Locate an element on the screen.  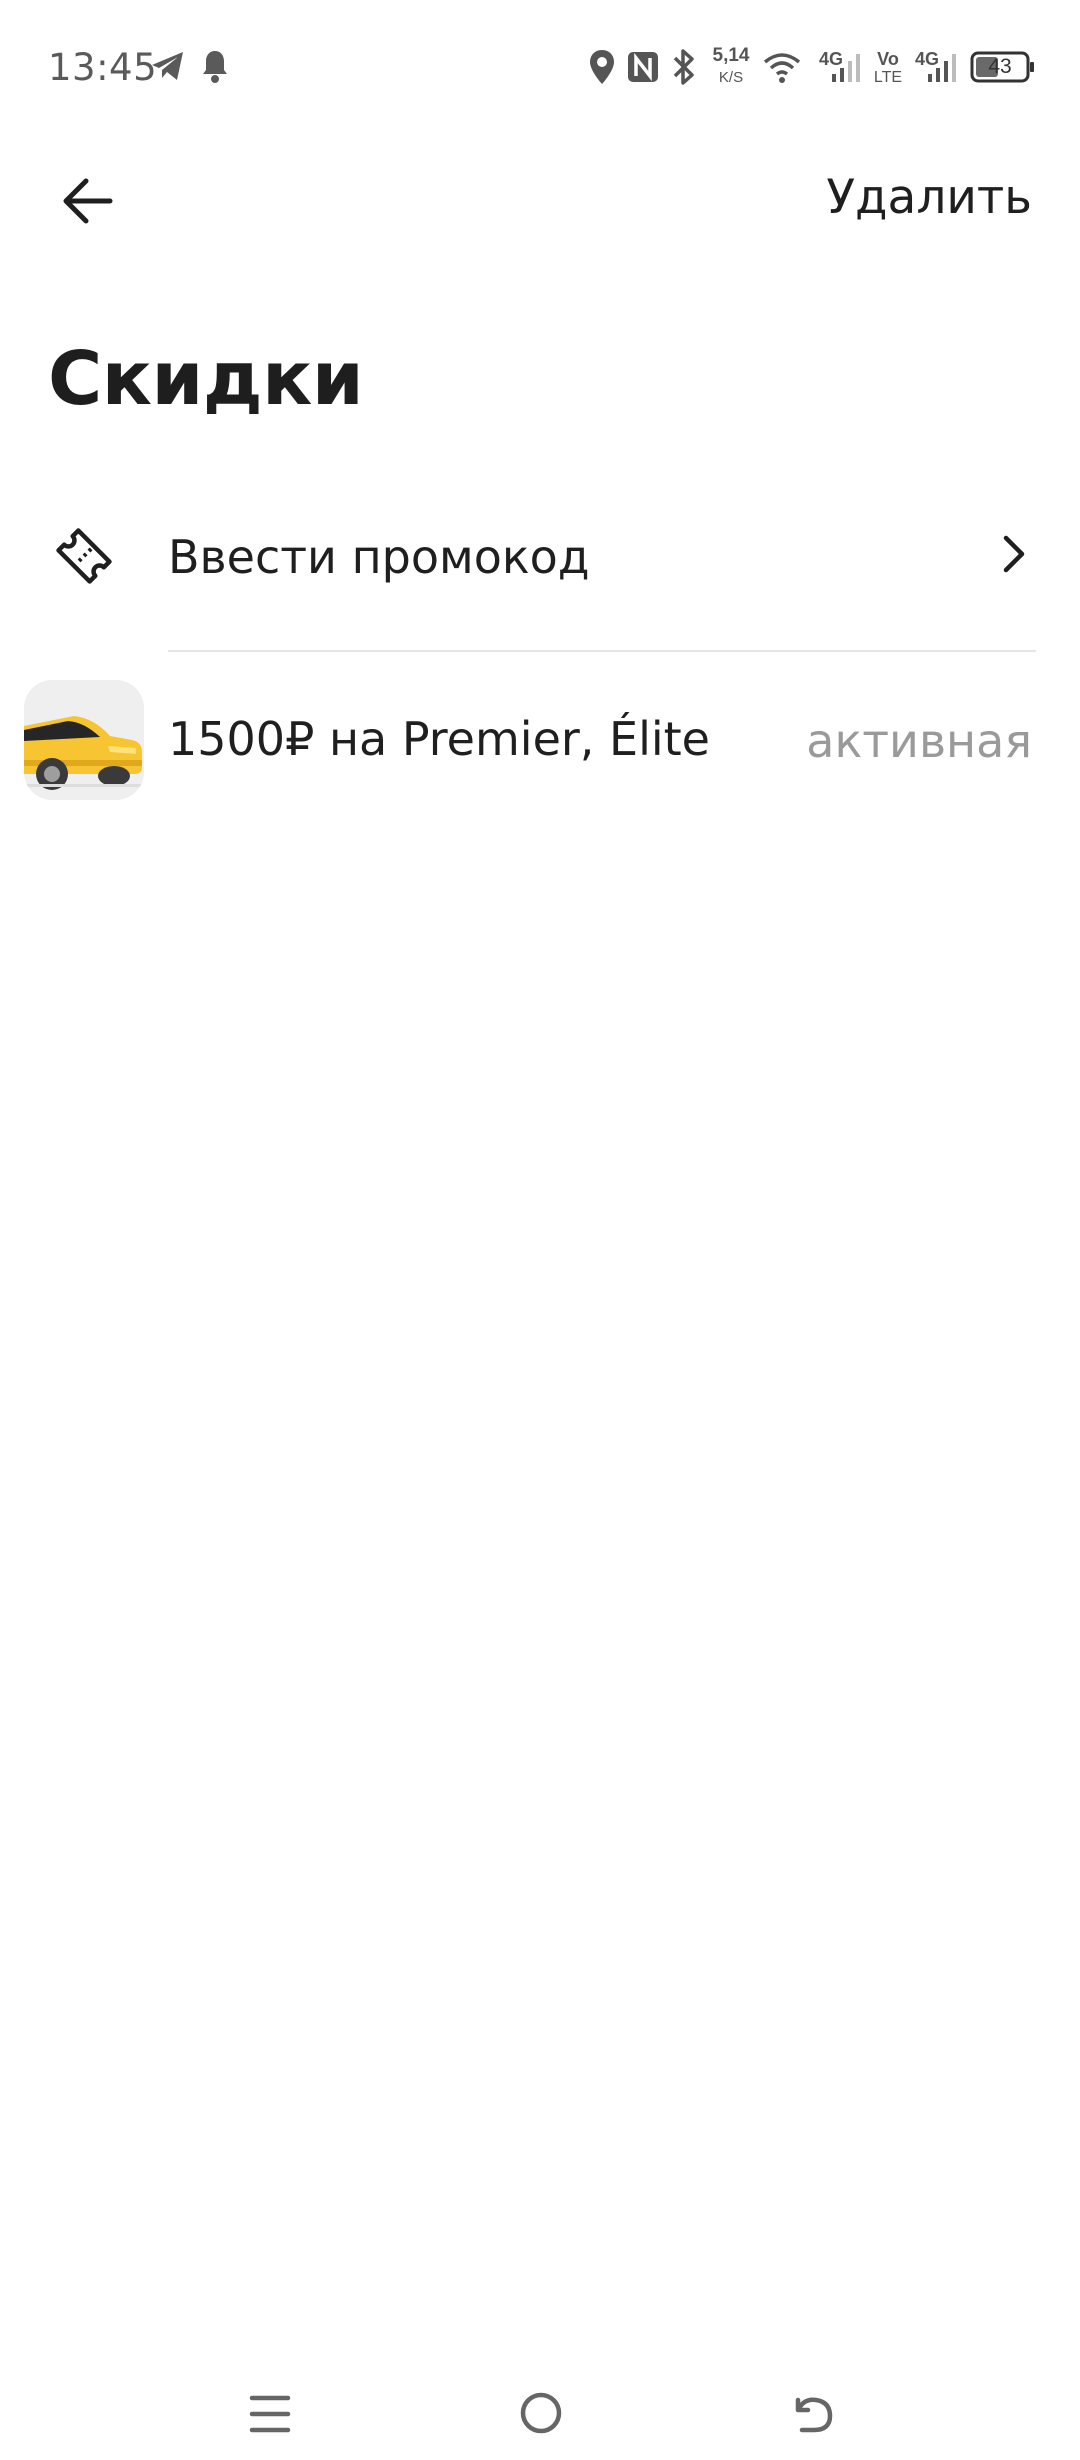
location-icon is located at coordinates (602, 67).